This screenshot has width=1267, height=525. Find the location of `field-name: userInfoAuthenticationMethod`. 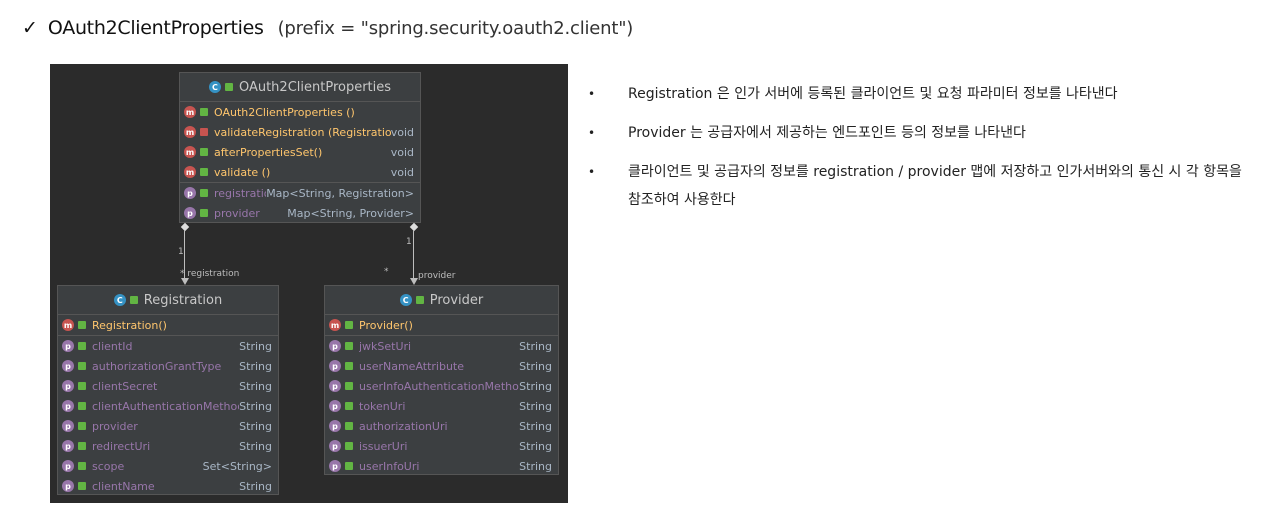

field-name: userInfoAuthenticationMethod is located at coordinates (439, 386).